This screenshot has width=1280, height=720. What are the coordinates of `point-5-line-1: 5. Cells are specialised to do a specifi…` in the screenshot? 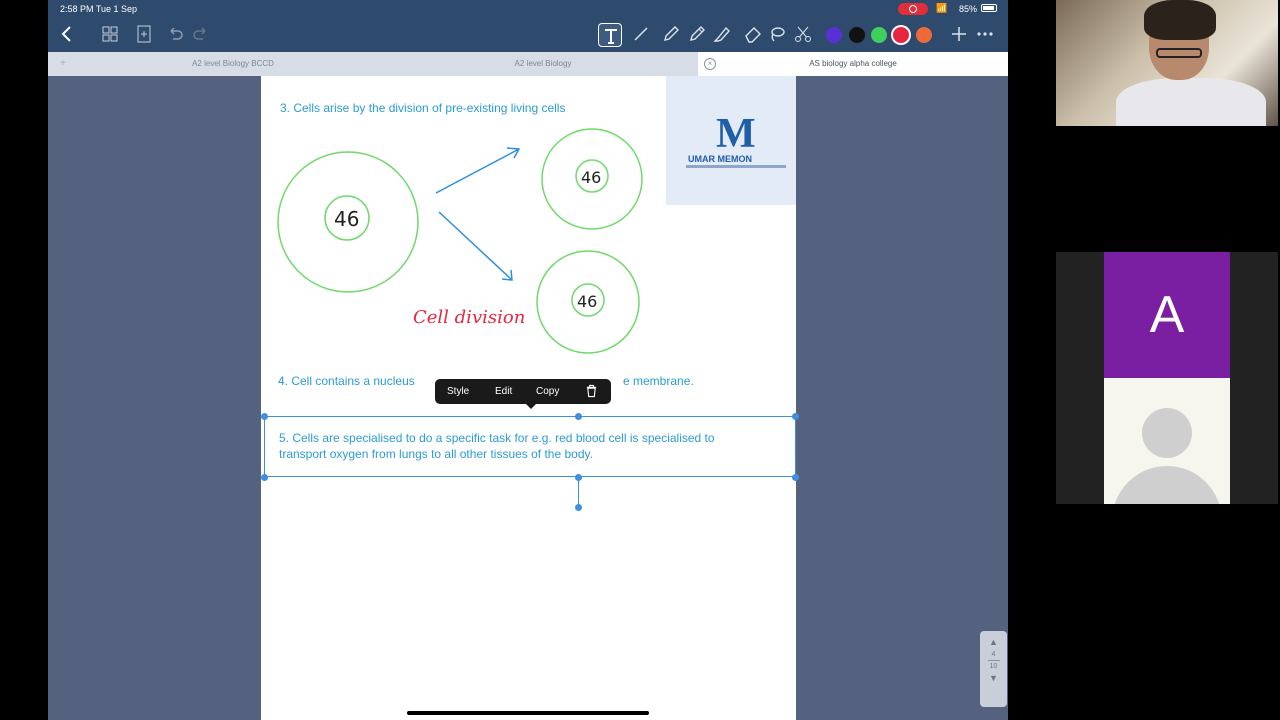 It's located at (497, 438).